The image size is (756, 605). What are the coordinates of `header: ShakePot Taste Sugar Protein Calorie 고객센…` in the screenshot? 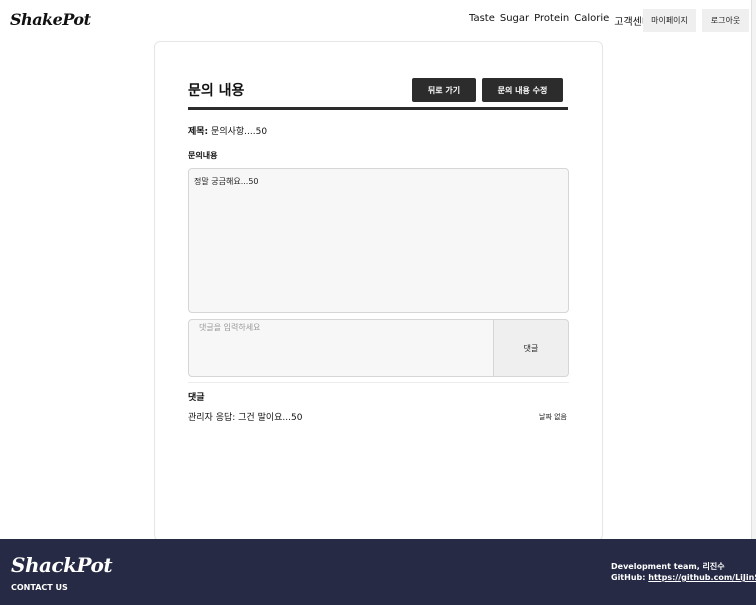 It's located at (378, 20).